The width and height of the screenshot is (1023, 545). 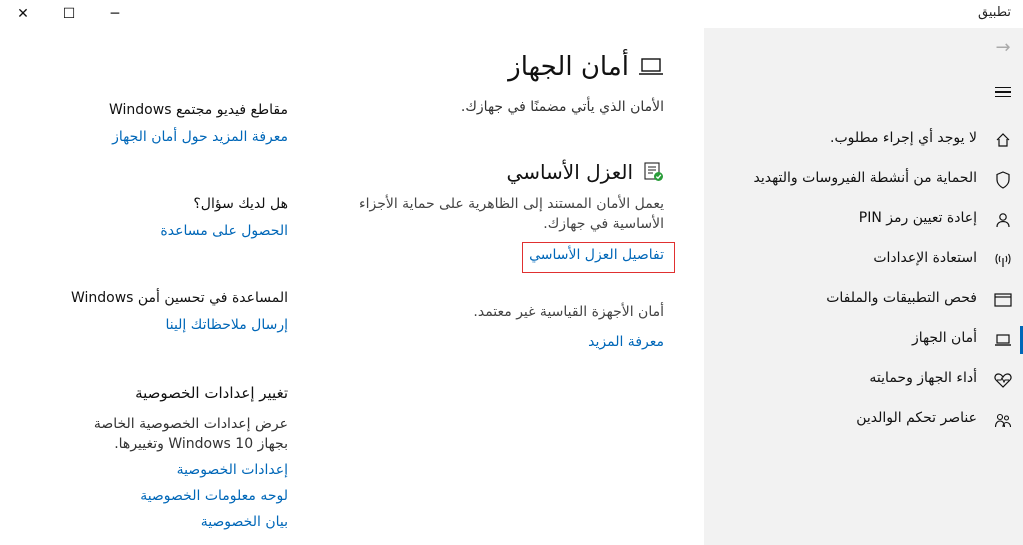 I want to click on person-icon, so click(x=1003, y=220).